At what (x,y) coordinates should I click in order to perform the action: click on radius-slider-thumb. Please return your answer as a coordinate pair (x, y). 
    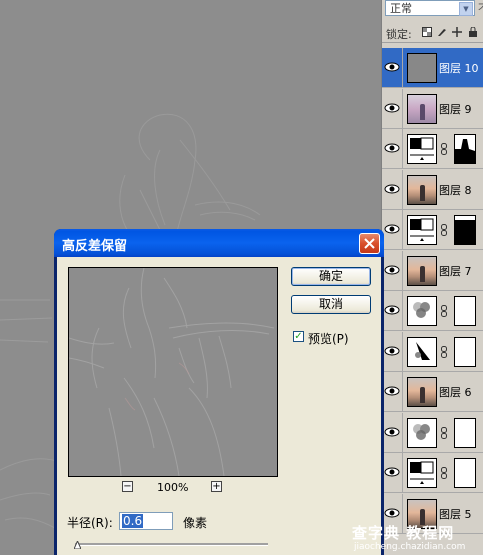
    Looking at the image, I should click on (77, 544).